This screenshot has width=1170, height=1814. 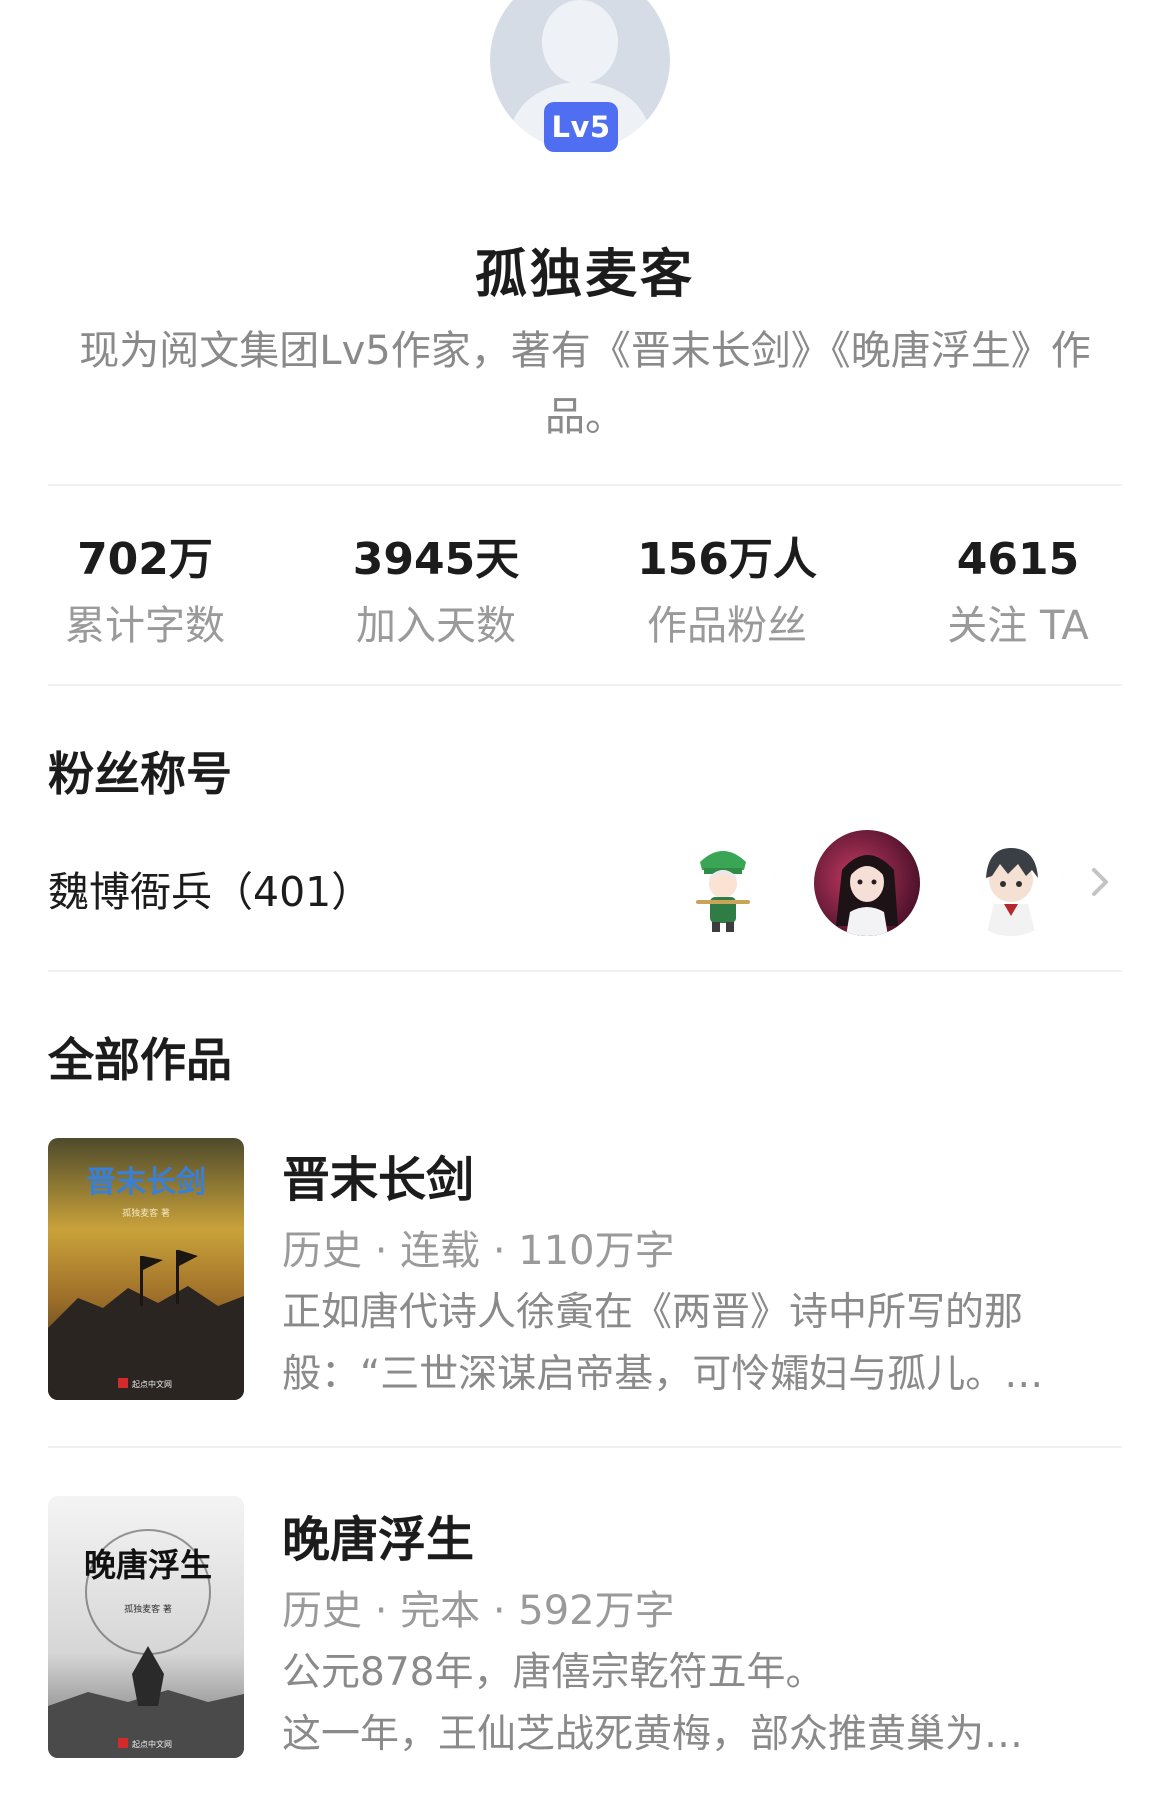 What do you see at coordinates (553, 1672) in the screenshot?
I see `book-description-line: 公元878年，唐僖宗乾符五年。` at bounding box center [553, 1672].